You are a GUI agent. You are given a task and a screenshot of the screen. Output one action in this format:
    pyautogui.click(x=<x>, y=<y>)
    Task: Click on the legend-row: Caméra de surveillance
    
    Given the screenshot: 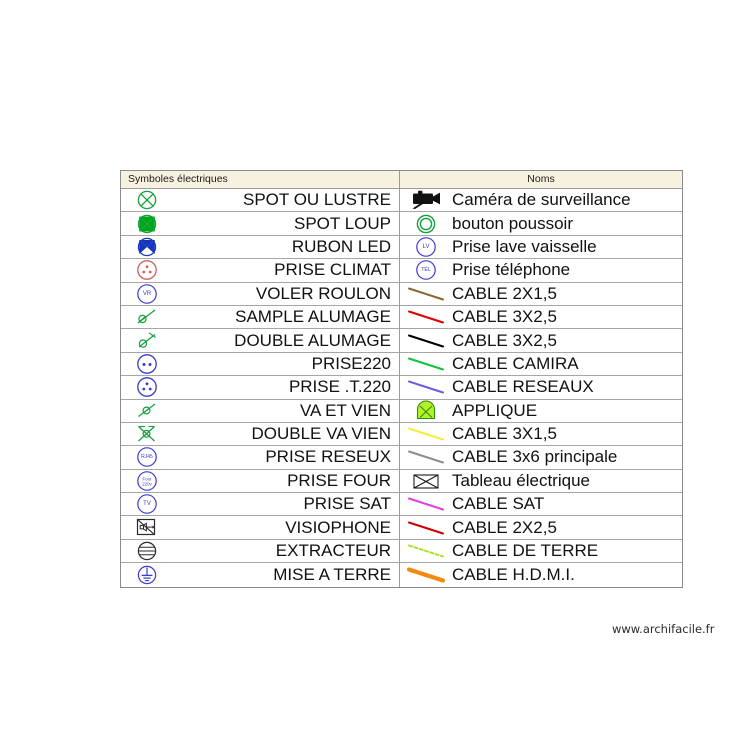 What is the action you would take?
    pyautogui.click(x=541, y=201)
    